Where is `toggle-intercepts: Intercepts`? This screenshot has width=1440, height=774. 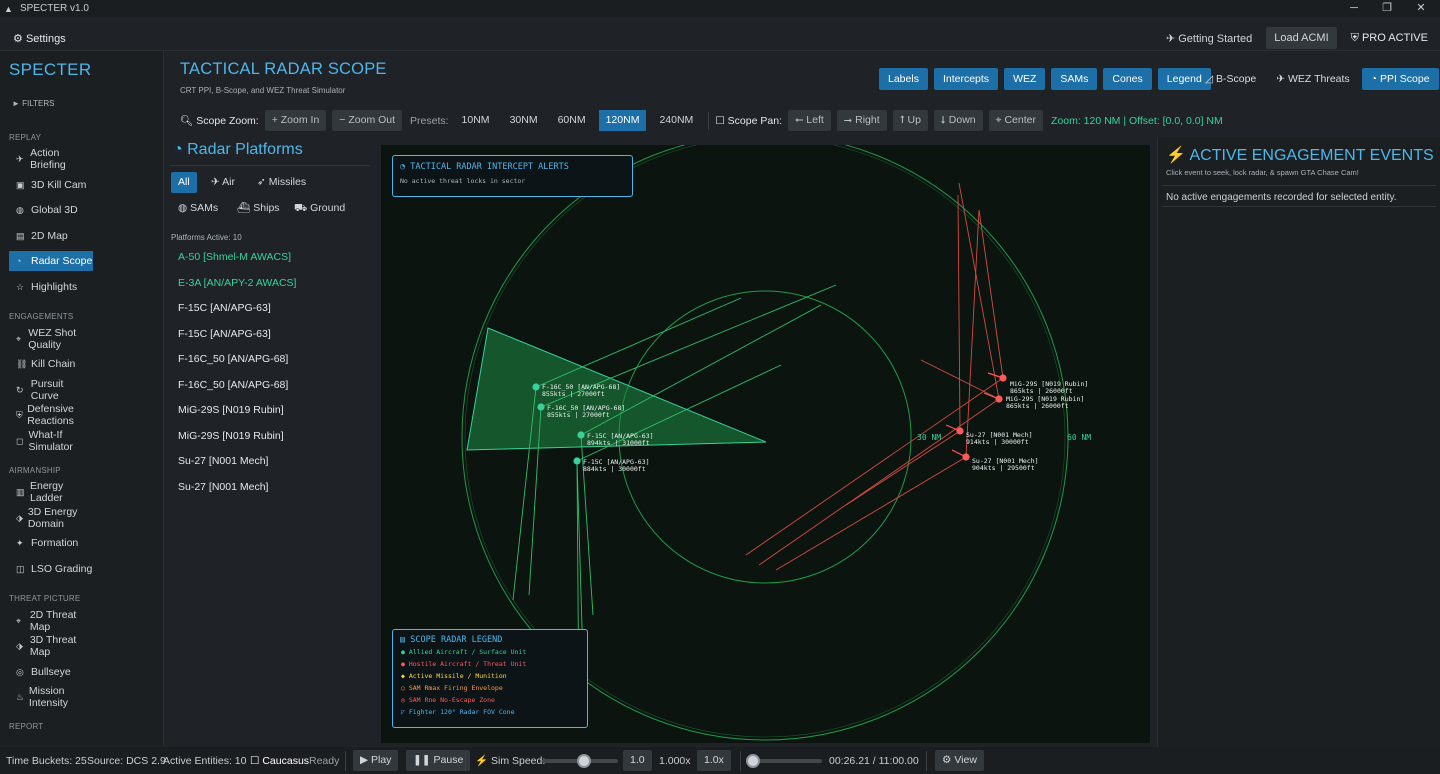
toggle-intercepts: Intercepts is located at coordinates (966, 79).